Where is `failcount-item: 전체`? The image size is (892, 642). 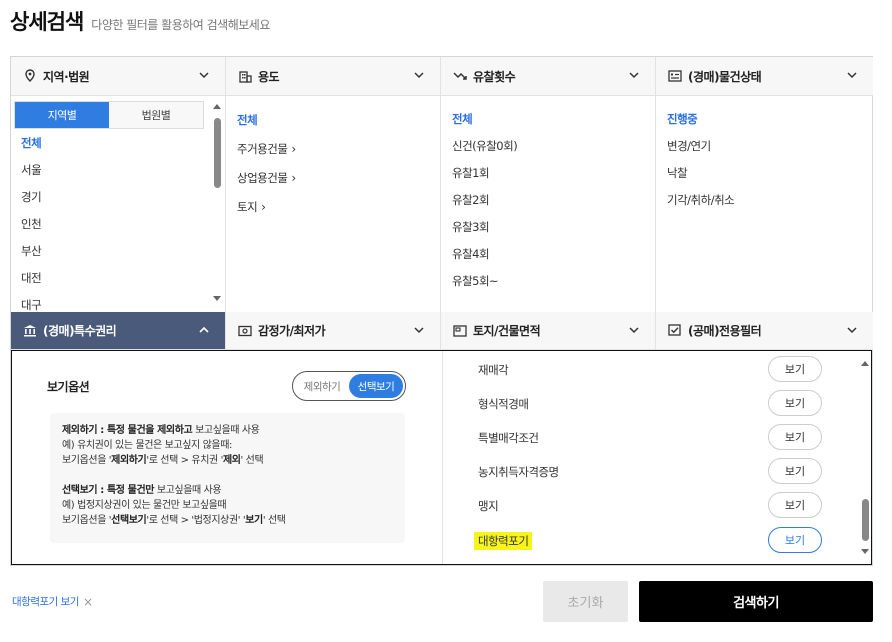
failcount-item: 전체 is located at coordinates (484, 119).